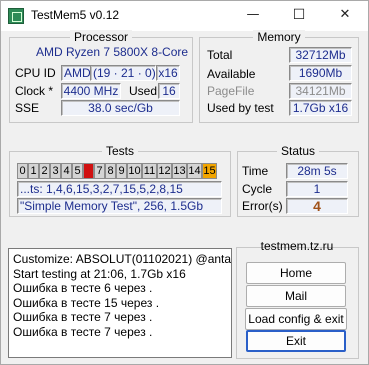  What do you see at coordinates (255, 171) in the screenshot?
I see `time-label: Time` at bounding box center [255, 171].